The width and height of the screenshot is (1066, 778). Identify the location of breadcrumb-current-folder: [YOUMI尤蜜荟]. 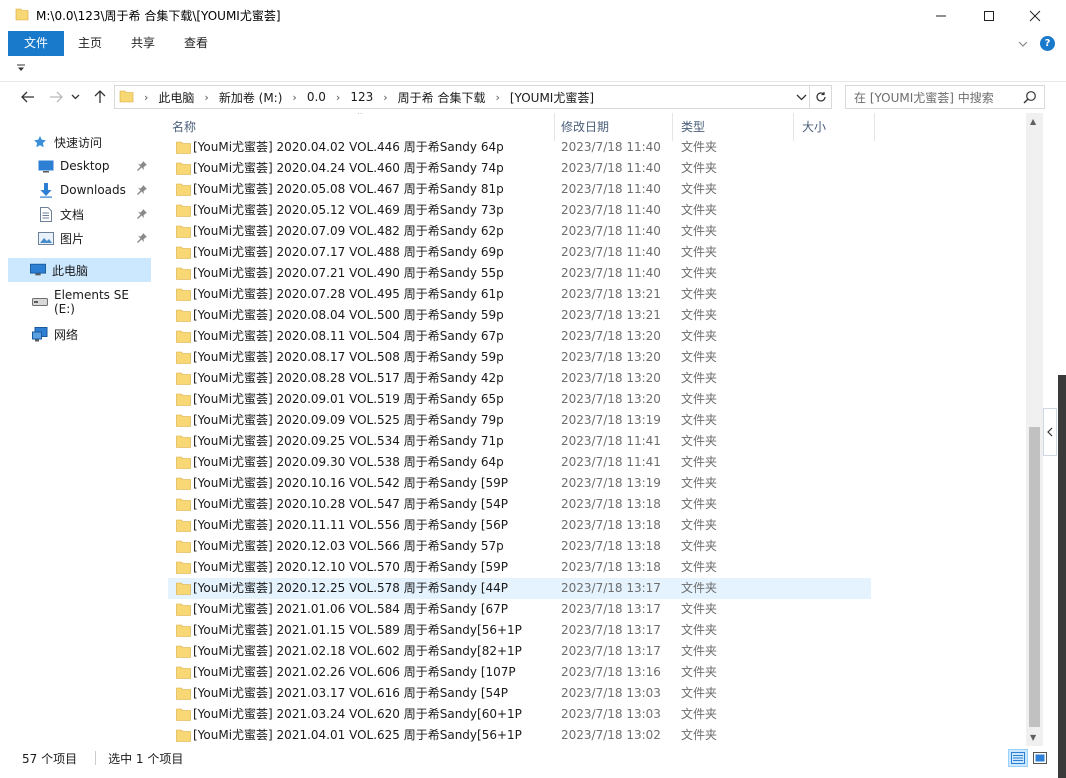
(552, 97).